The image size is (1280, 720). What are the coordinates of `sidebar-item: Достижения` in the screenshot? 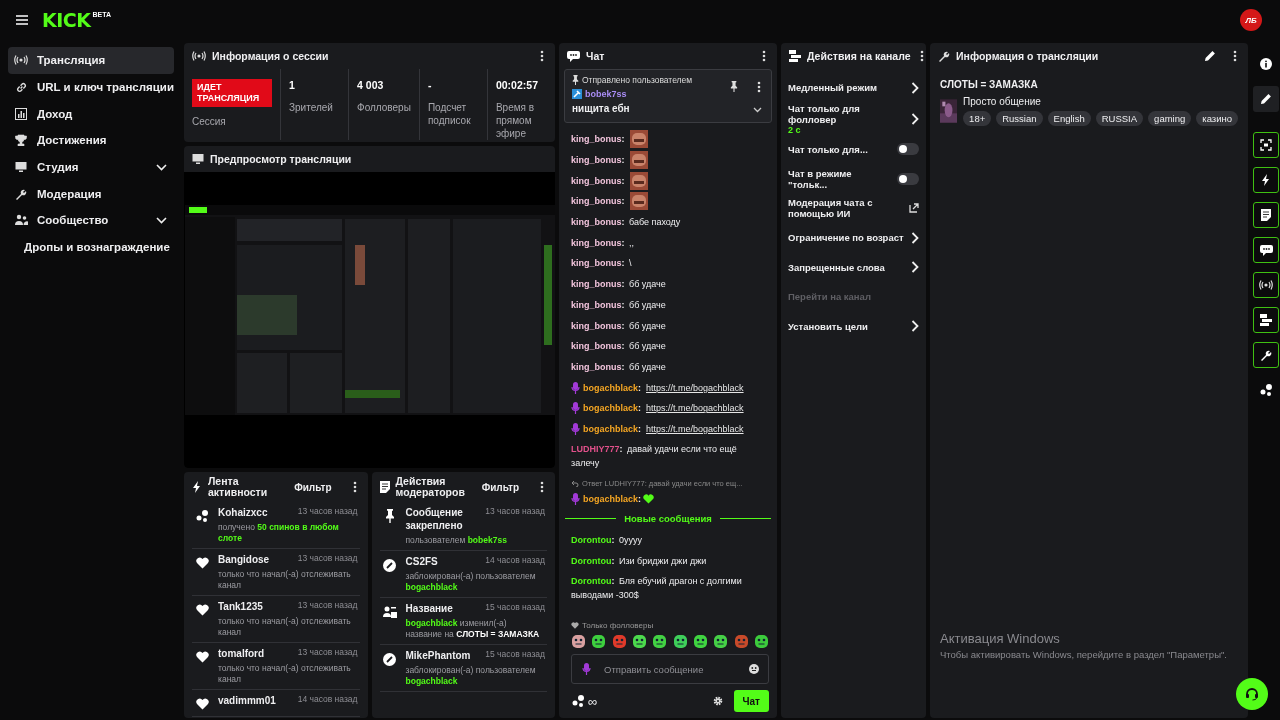 It's located at (91, 140).